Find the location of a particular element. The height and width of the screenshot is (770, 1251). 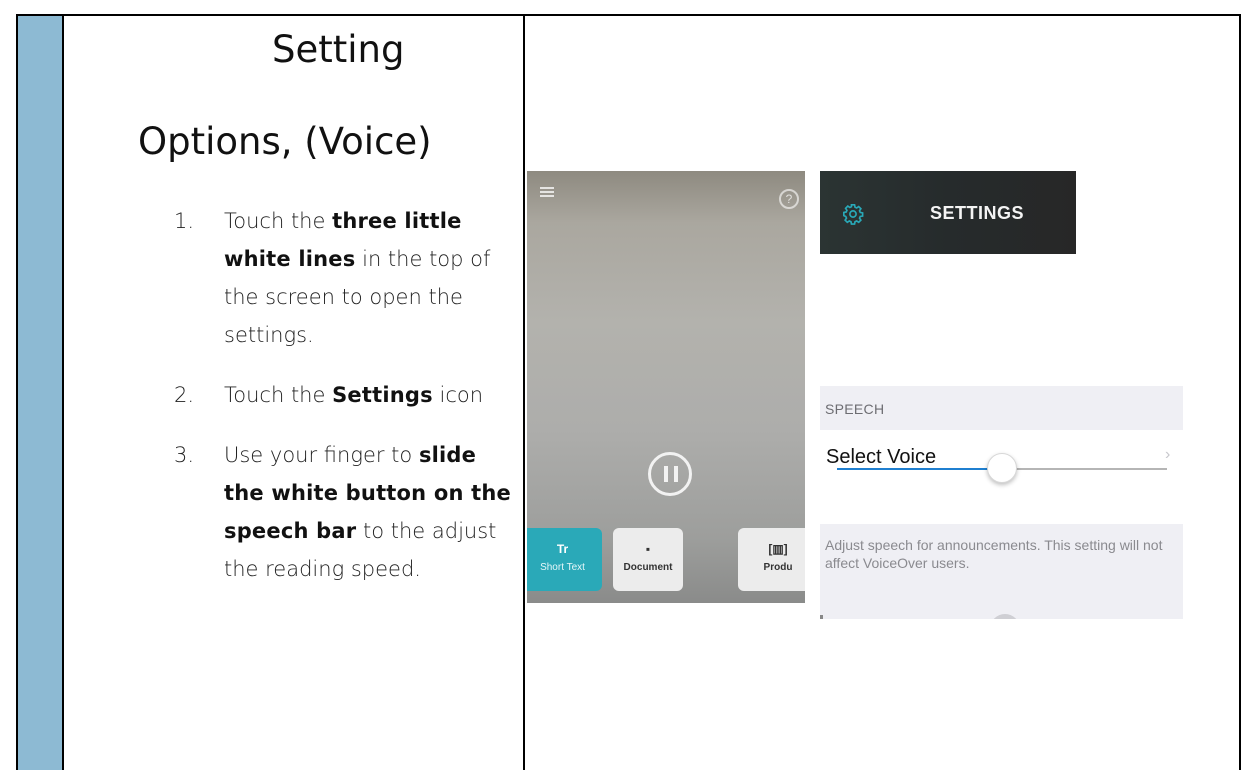

pause-icon is located at coordinates (670, 474).